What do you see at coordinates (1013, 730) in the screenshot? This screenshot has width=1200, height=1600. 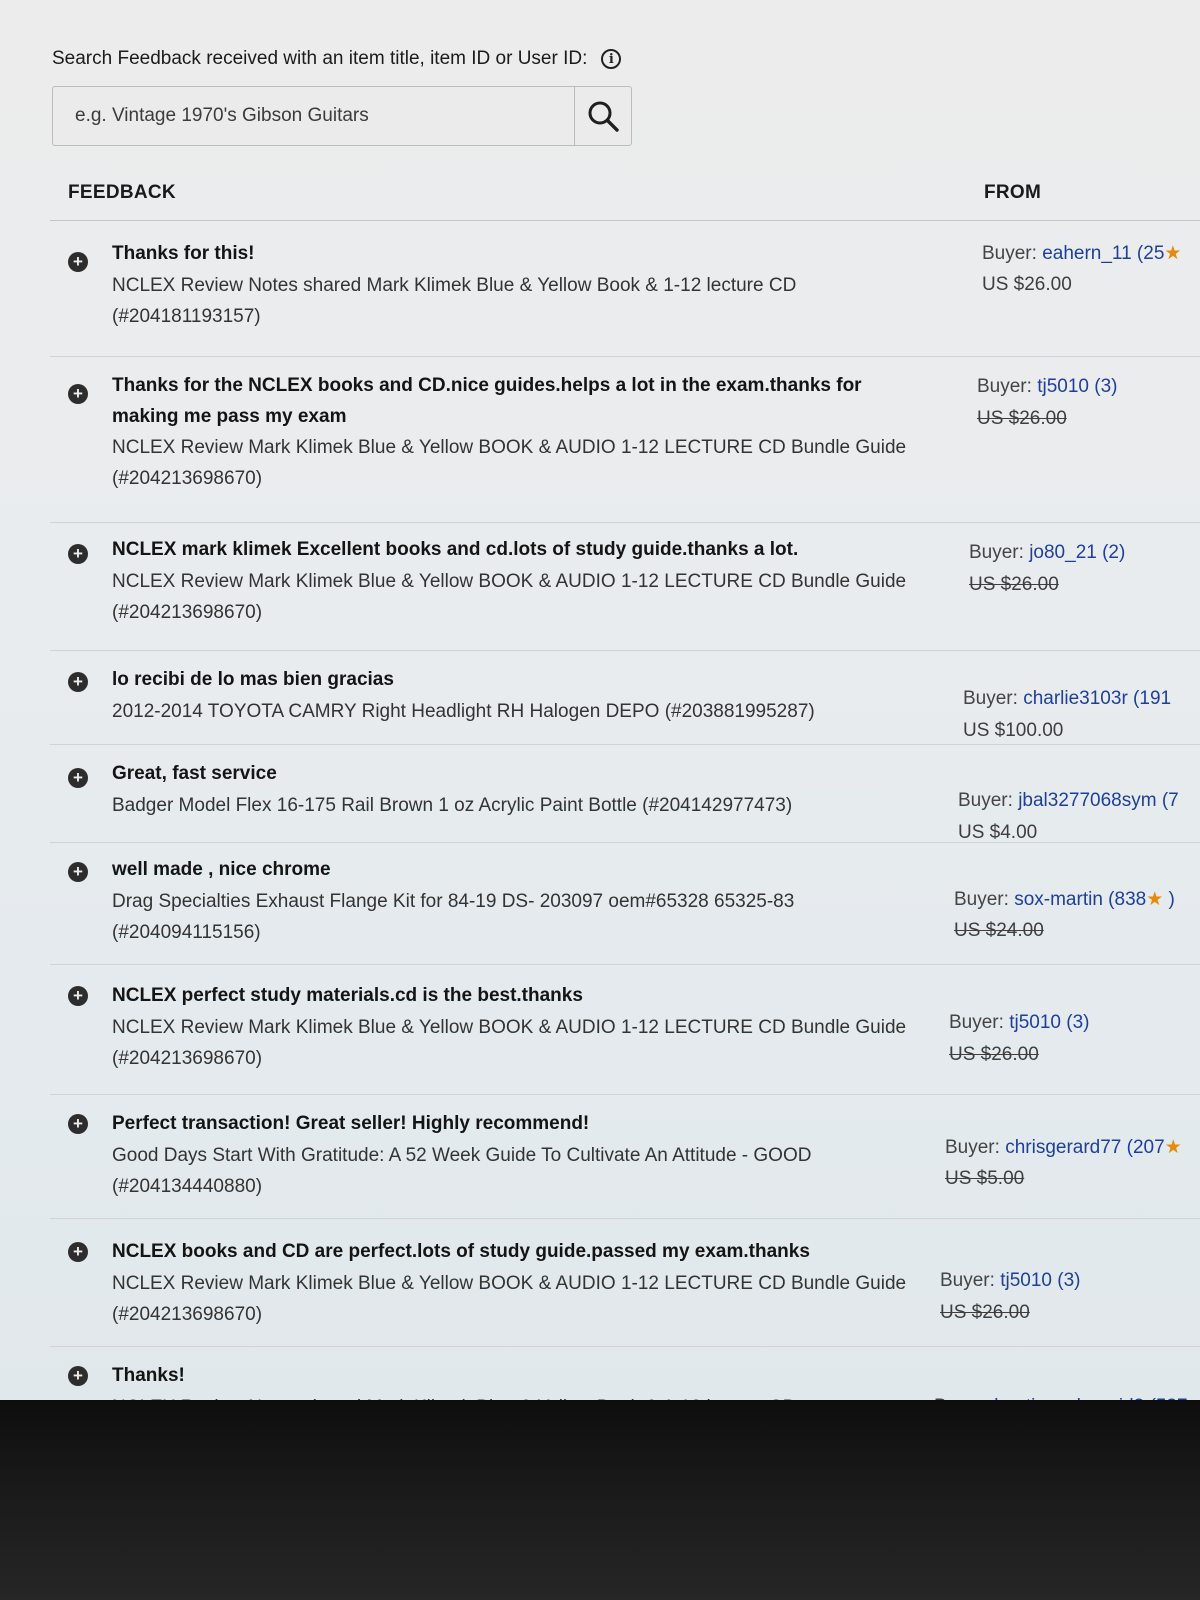 I see `item-price: US $100.00` at bounding box center [1013, 730].